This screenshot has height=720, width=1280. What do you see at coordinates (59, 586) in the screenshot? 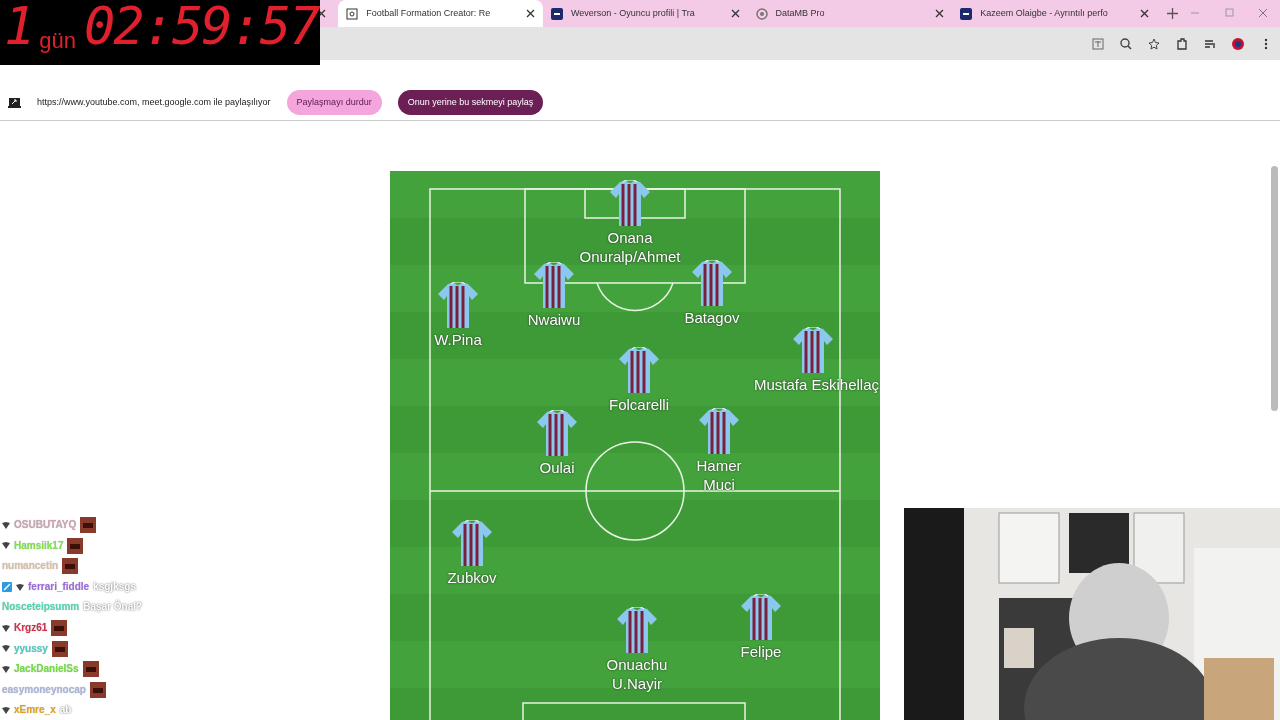
I see `chat-username: ferrari_fiddle` at bounding box center [59, 586].